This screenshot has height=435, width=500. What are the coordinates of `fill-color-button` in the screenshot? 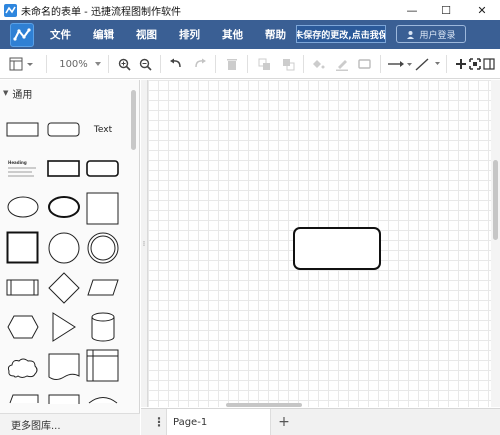 It's located at (318, 64).